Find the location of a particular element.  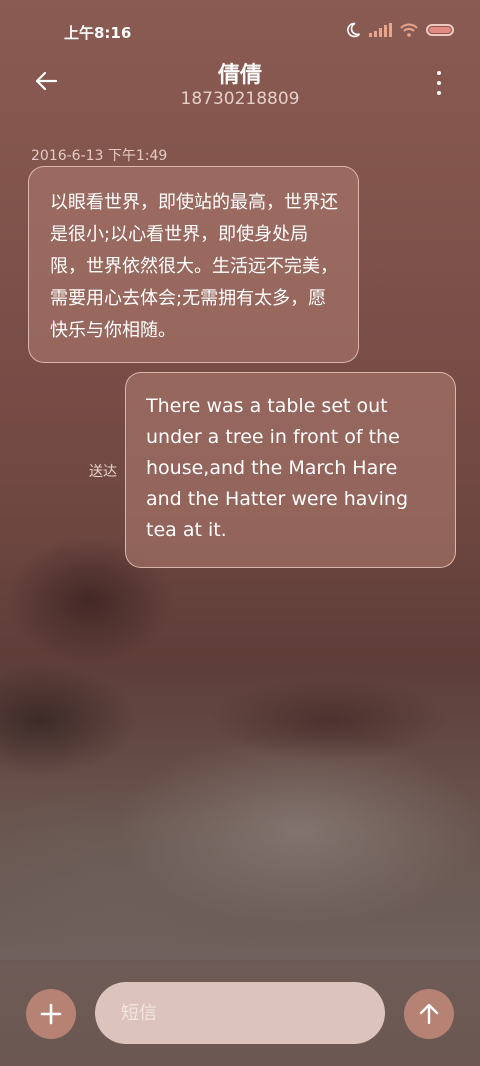

battery-icon is located at coordinates (440, 30).